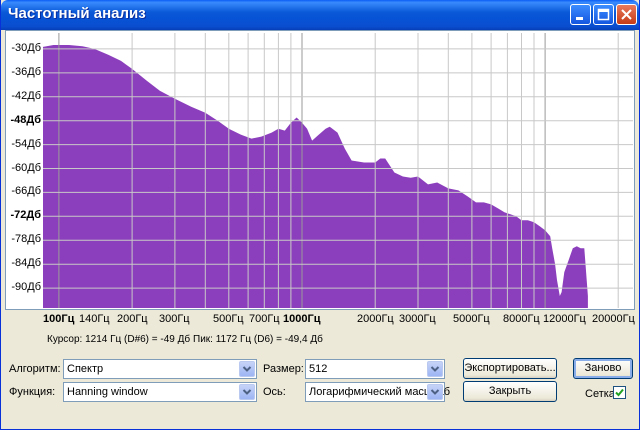  Describe the element at coordinates (375, 369) in the screenshot. I see `size-select: 512` at that location.